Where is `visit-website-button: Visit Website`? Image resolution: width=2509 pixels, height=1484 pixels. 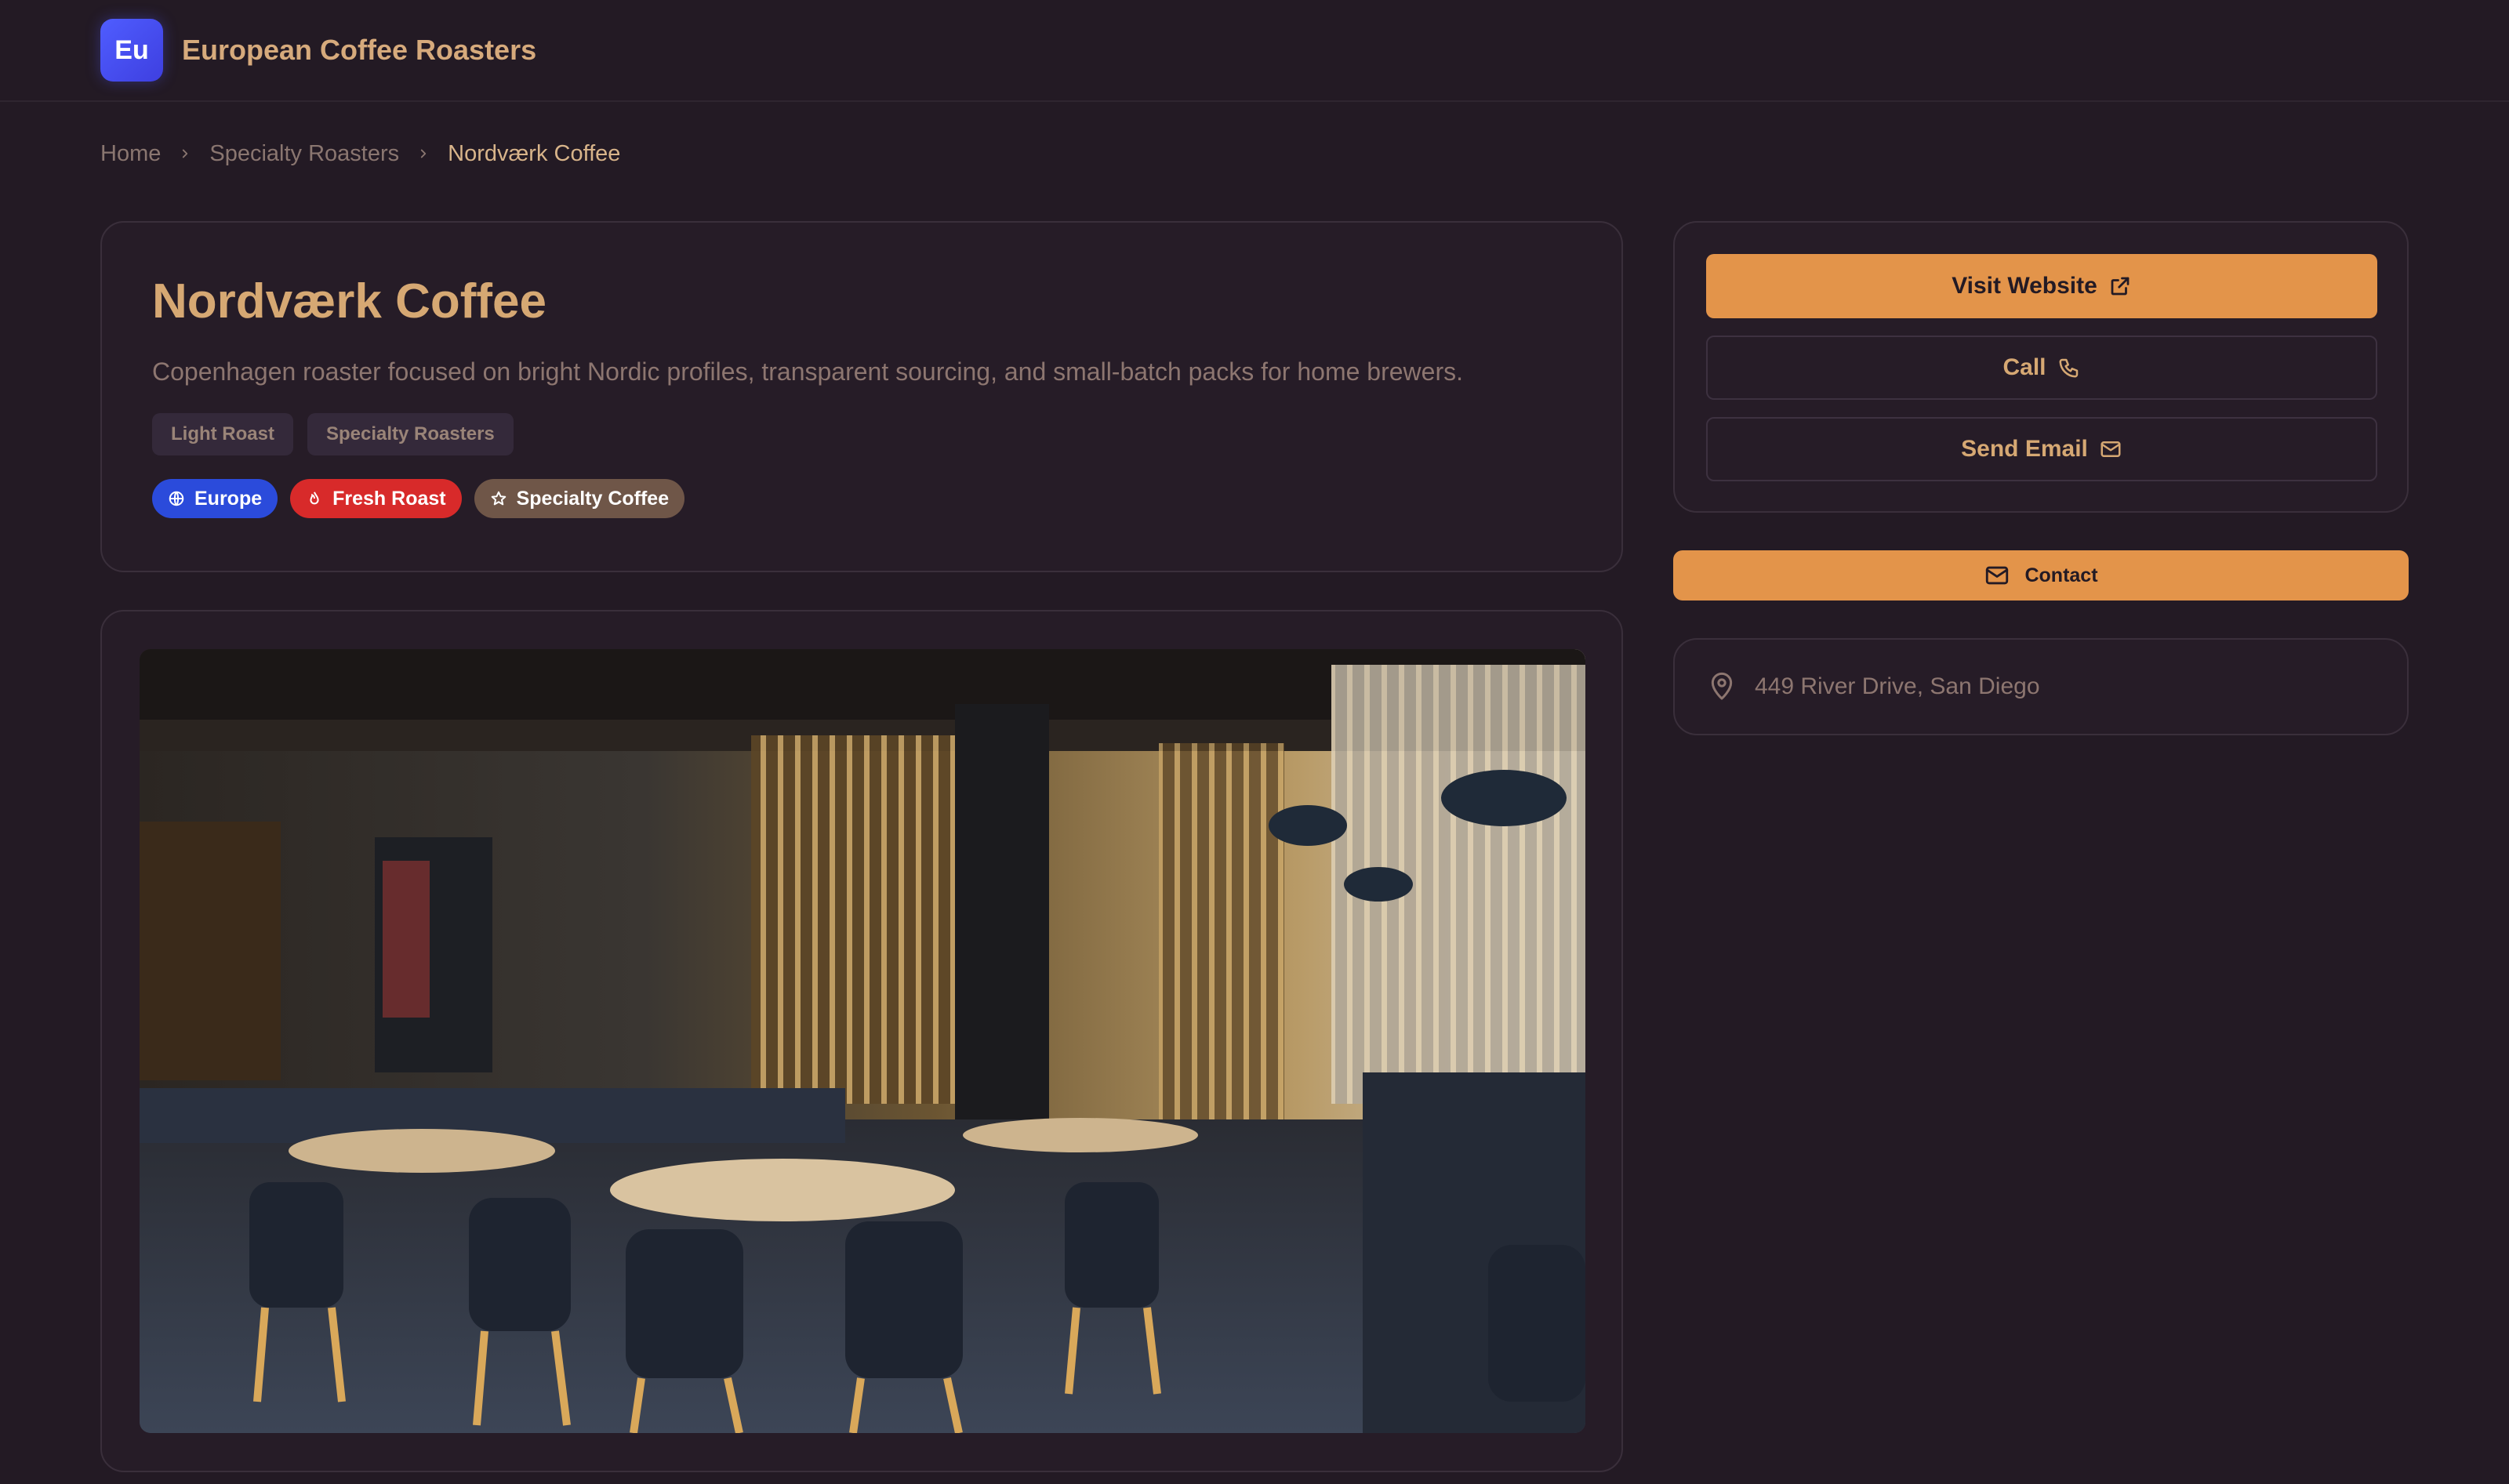
visit-website-button: Visit Website is located at coordinates (2041, 286).